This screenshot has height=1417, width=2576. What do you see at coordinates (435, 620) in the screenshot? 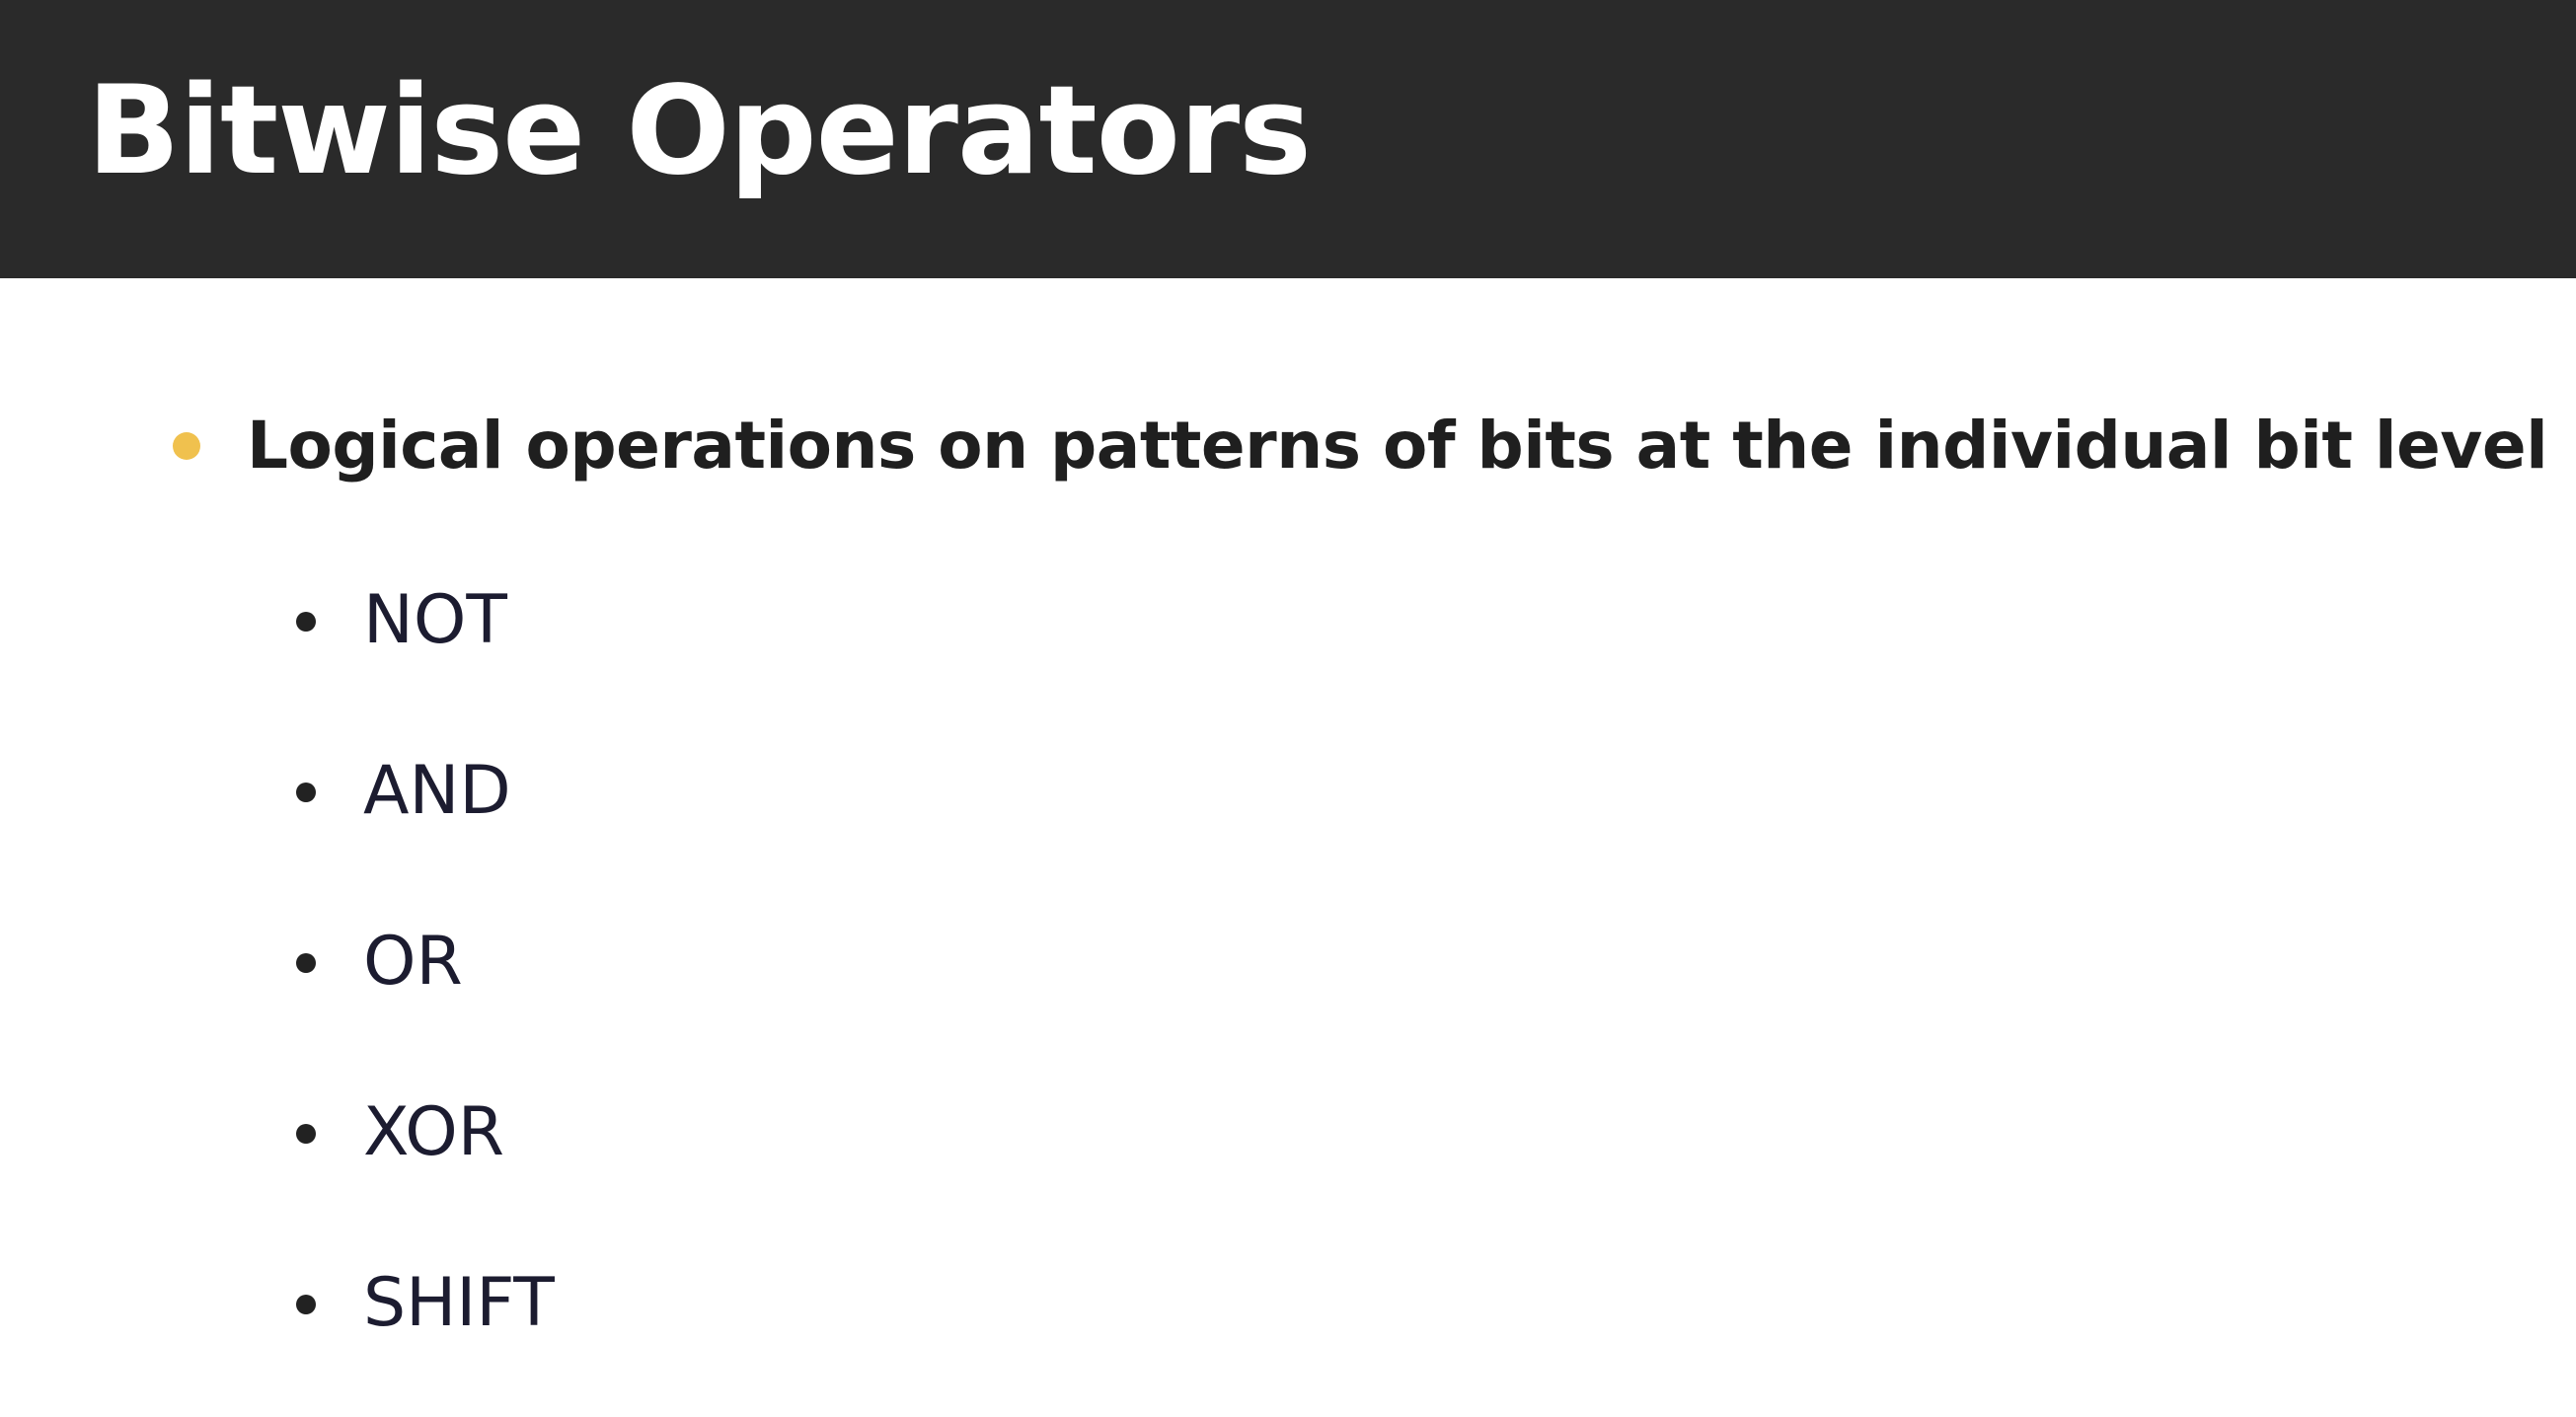
I see `sub-point-label: NOT` at bounding box center [435, 620].